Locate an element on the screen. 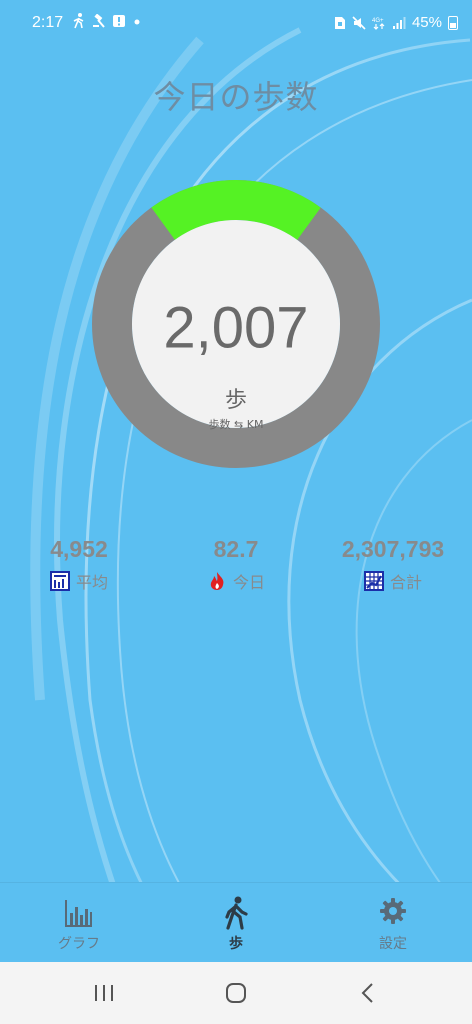 Image resolution: width=472 pixels, height=1024 pixels. status-left-icons is located at coordinates (107, 21).